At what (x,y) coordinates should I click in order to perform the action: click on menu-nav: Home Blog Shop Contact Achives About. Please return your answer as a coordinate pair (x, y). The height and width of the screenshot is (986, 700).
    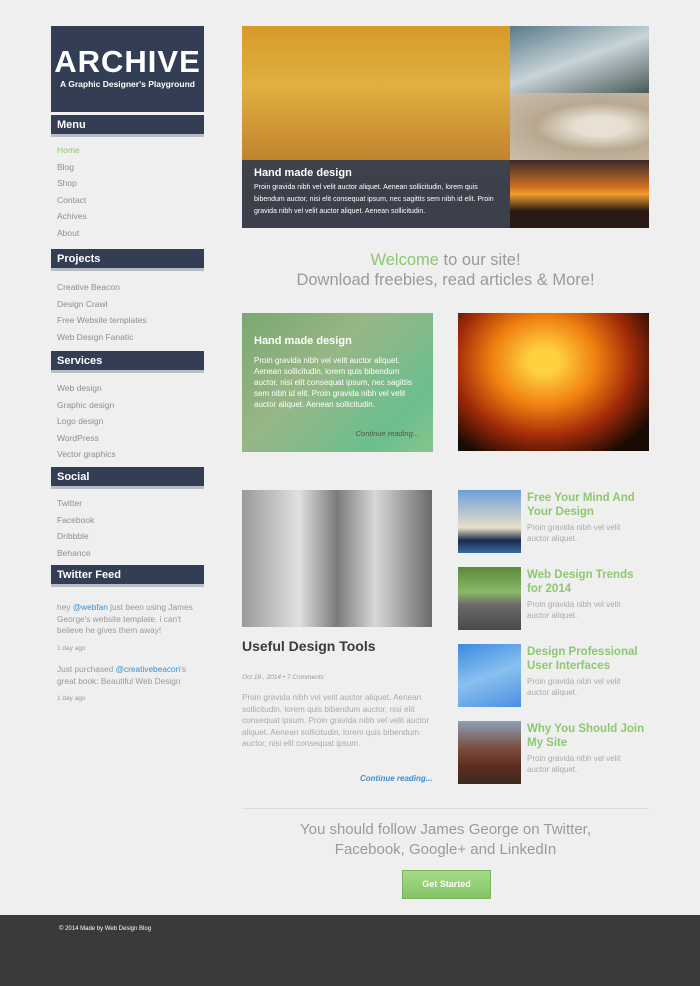
    Looking at the image, I should click on (72, 193).